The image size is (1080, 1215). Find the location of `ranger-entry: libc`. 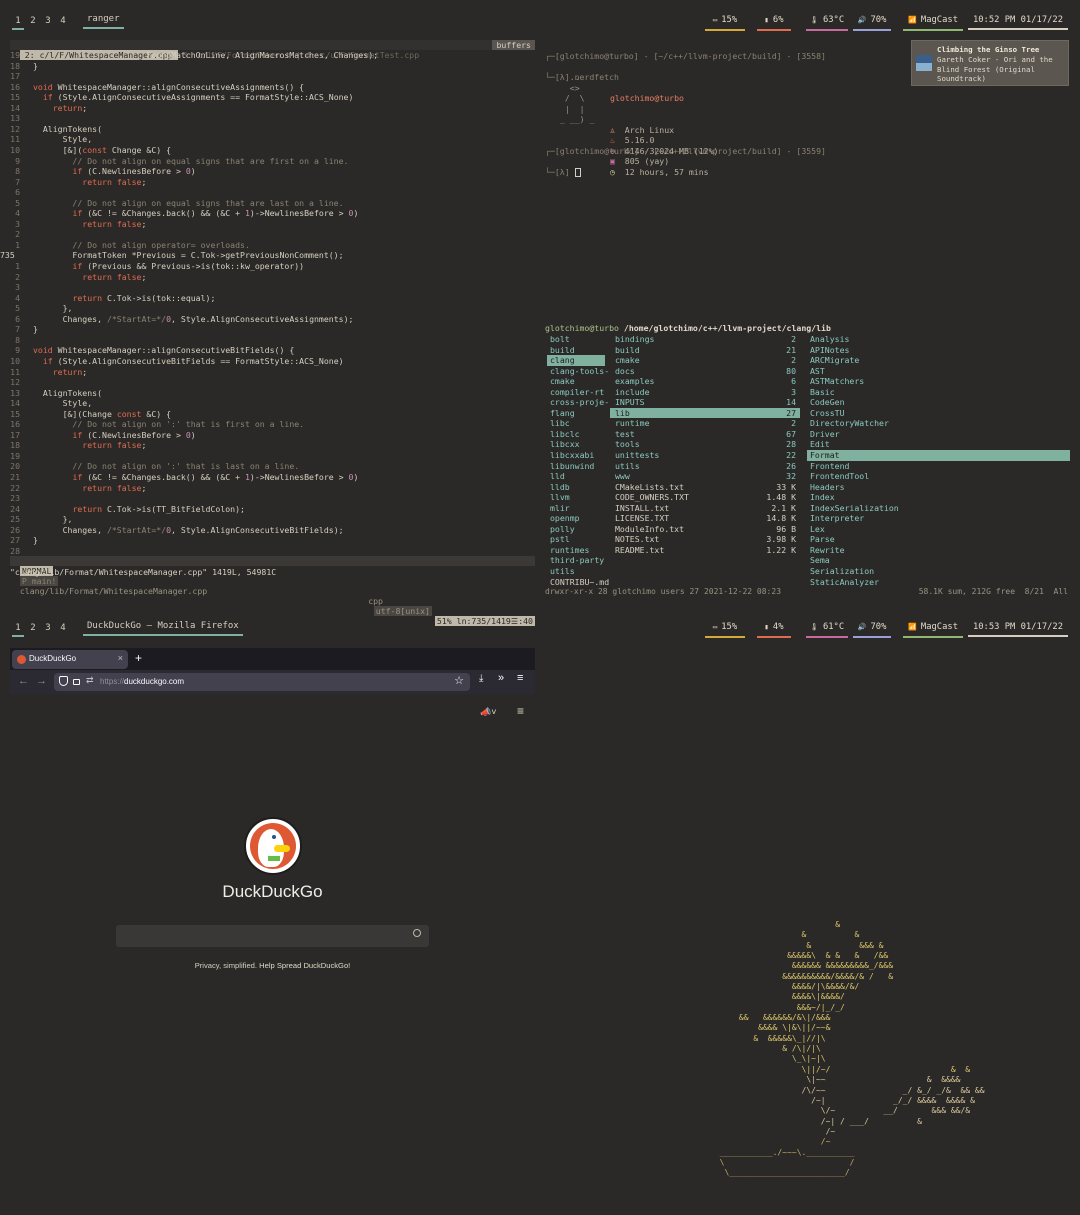

ranger-entry: libc is located at coordinates (576, 423).